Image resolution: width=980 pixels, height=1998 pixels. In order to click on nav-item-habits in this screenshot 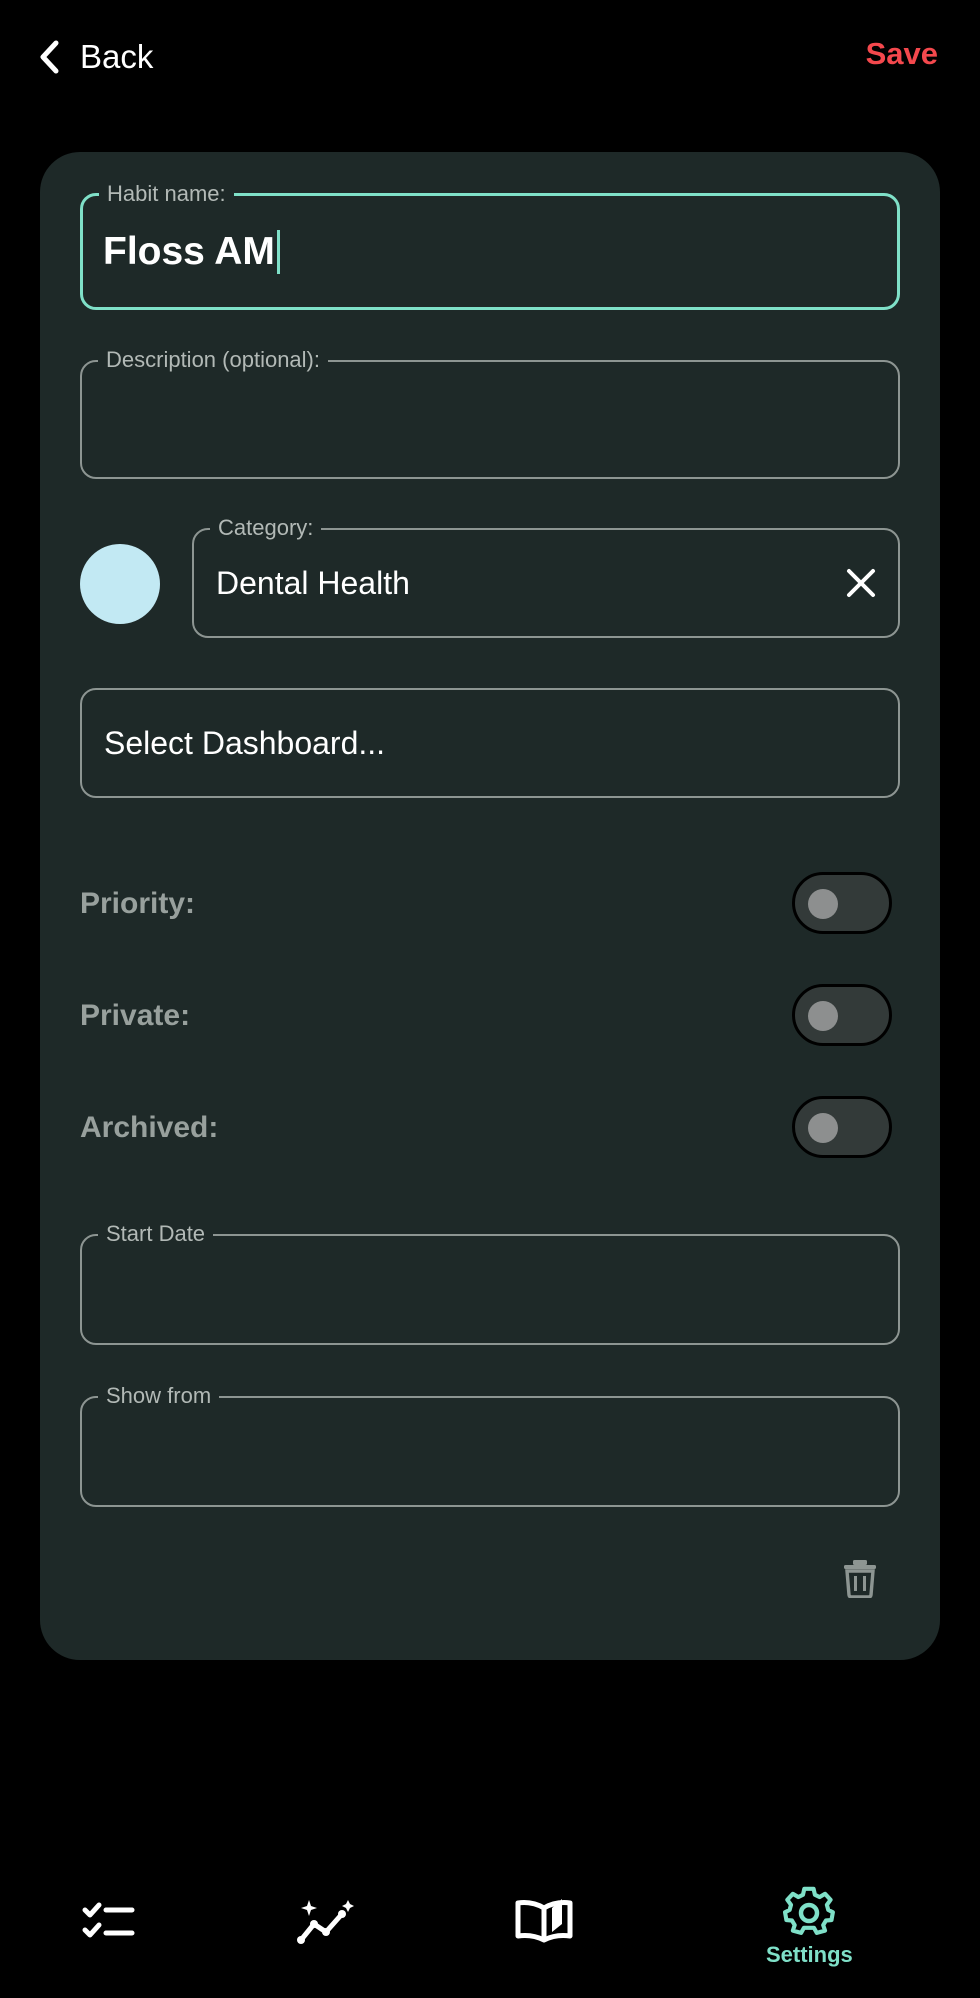, I will do `click(109, 1922)`.